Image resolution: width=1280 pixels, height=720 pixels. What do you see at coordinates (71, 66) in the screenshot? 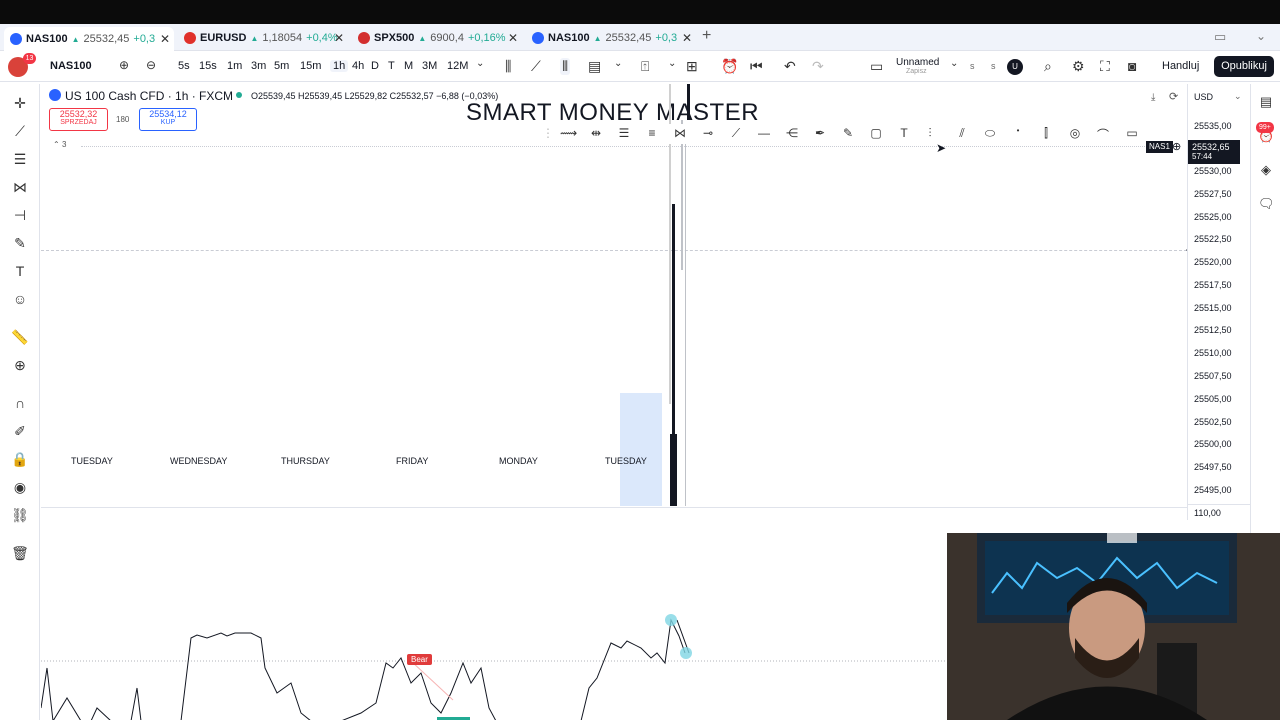
I see `symbol-search: NAS100` at bounding box center [71, 66].